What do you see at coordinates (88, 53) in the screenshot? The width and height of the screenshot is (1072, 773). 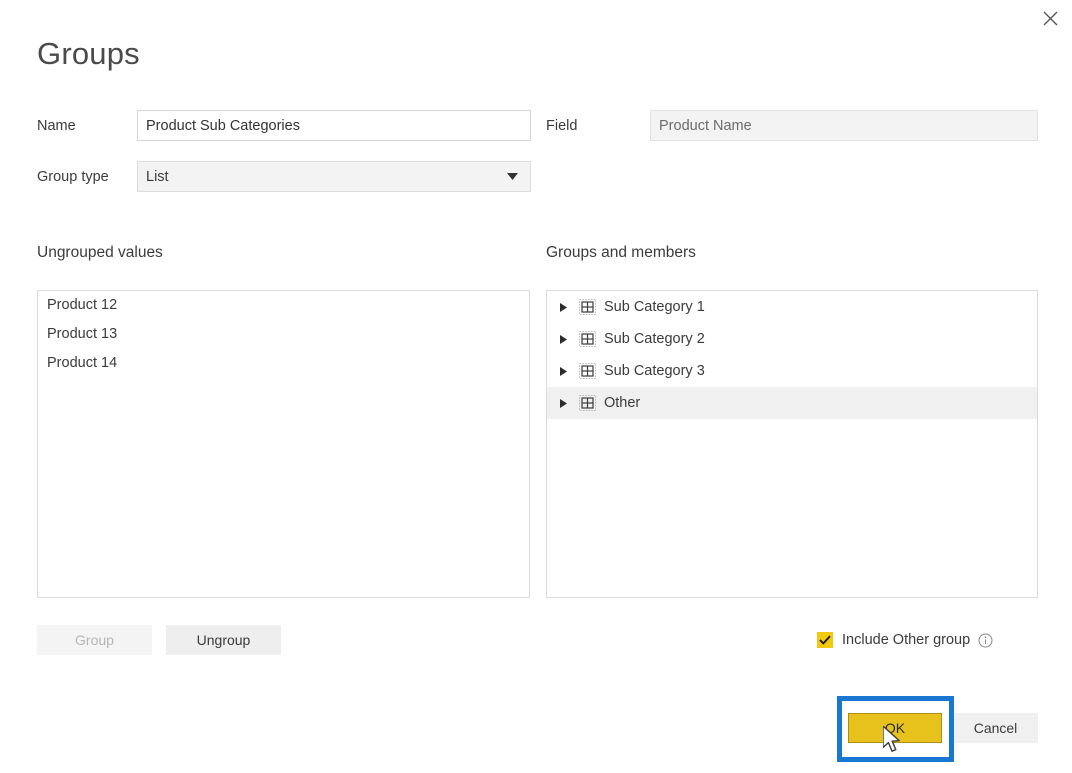 I see `page-title: Groups` at bounding box center [88, 53].